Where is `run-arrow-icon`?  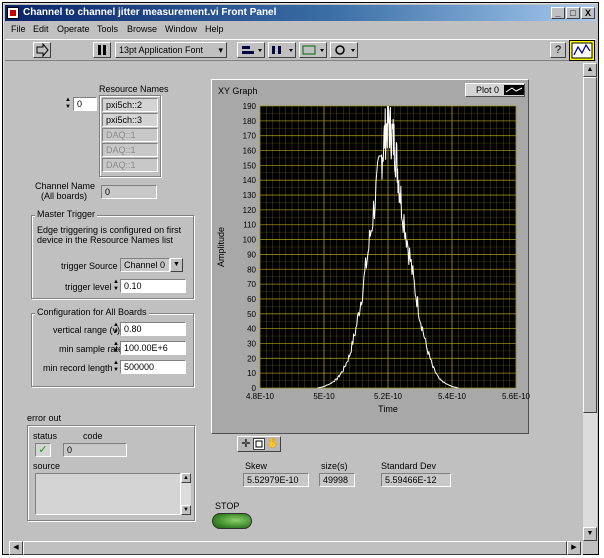 run-arrow-icon is located at coordinates (42, 50).